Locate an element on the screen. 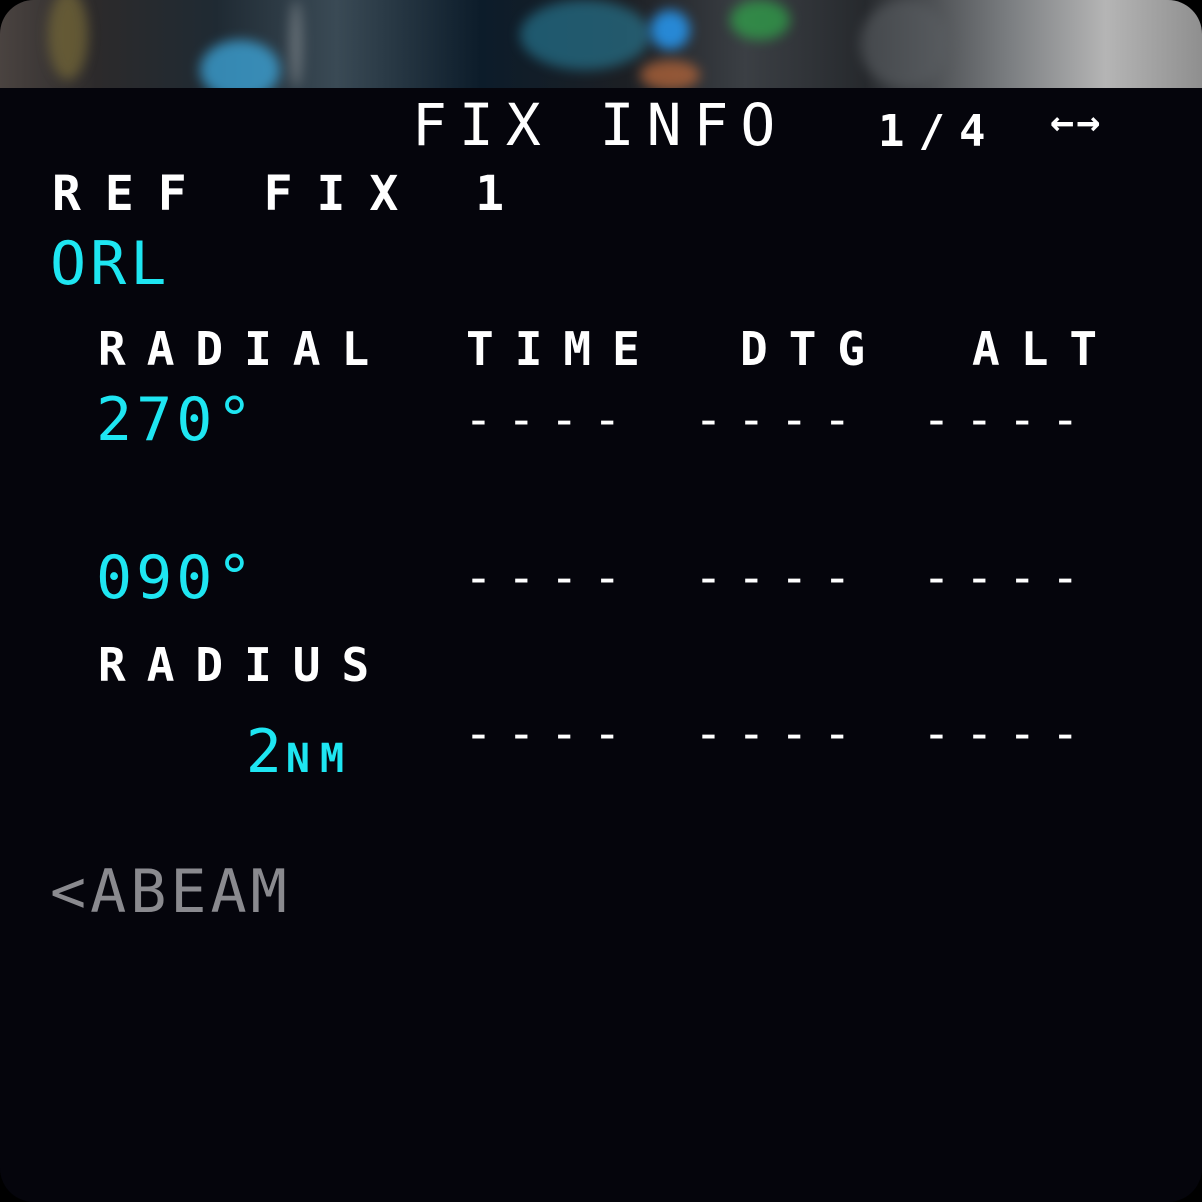 This screenshot has height=1202, width=1202. column-alt: ALT is located at coordinates (1045, 349).